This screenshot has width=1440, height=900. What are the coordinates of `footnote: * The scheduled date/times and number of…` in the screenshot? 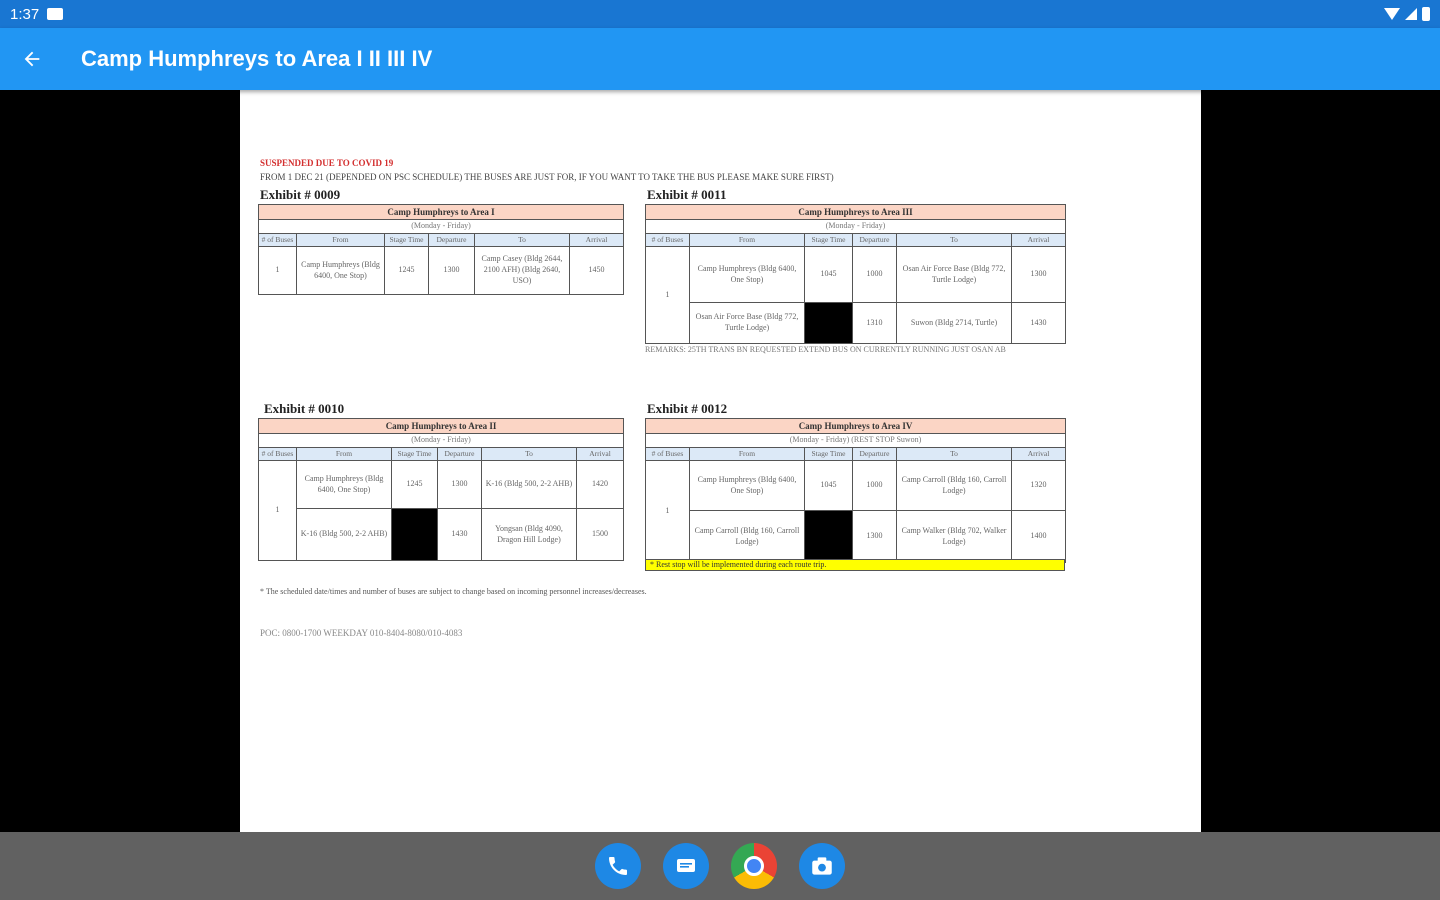 It's located at (453, 591).